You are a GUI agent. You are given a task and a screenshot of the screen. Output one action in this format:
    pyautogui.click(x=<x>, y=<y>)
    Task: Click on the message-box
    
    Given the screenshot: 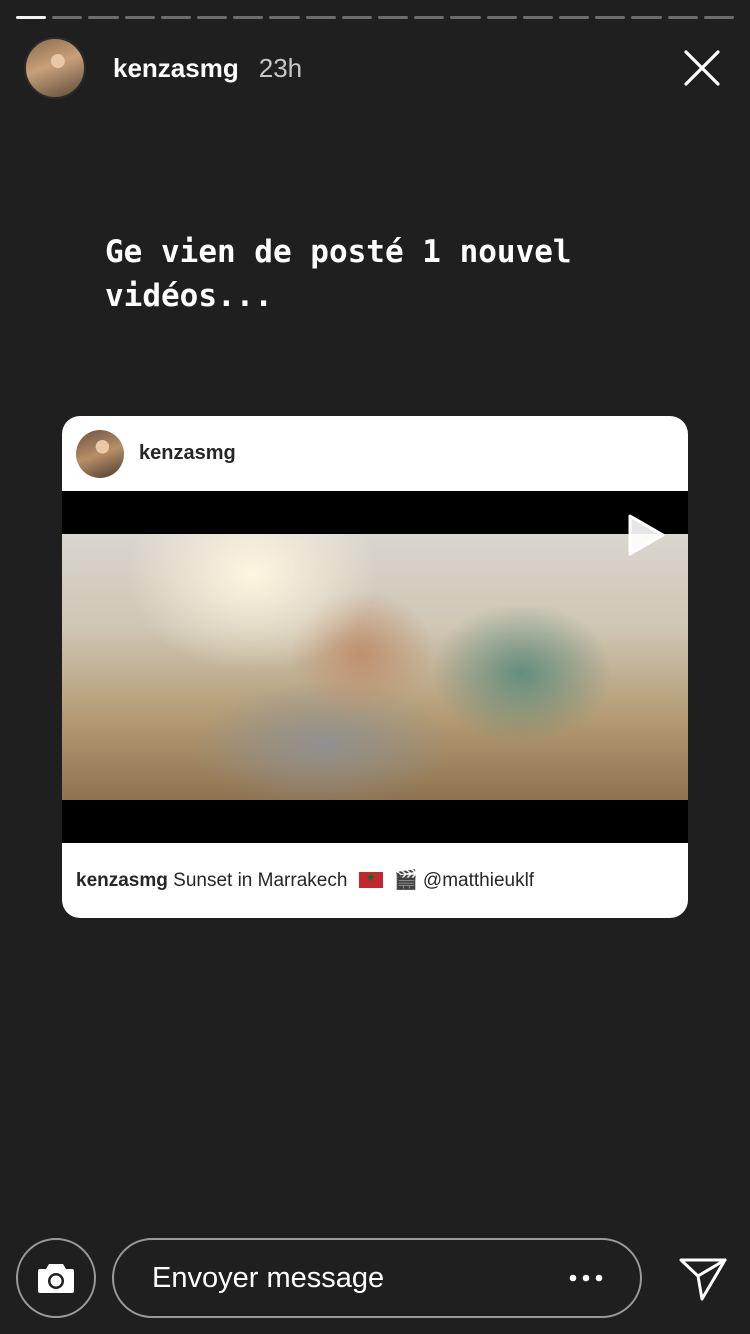 What is the action you would take?
    pyautogui.click(x=377, y=1278)
    